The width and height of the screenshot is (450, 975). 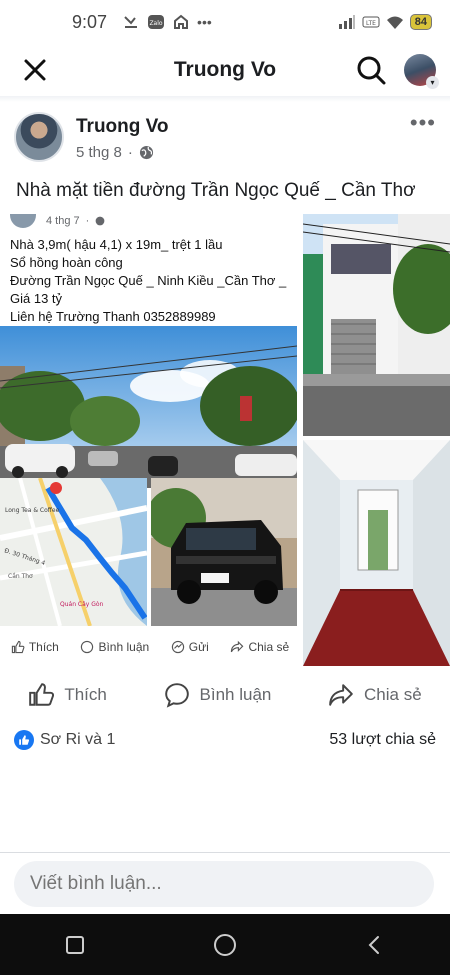 I want to click on shared-line: Sổ hồng hoàn công, so click(x=66, y=262).